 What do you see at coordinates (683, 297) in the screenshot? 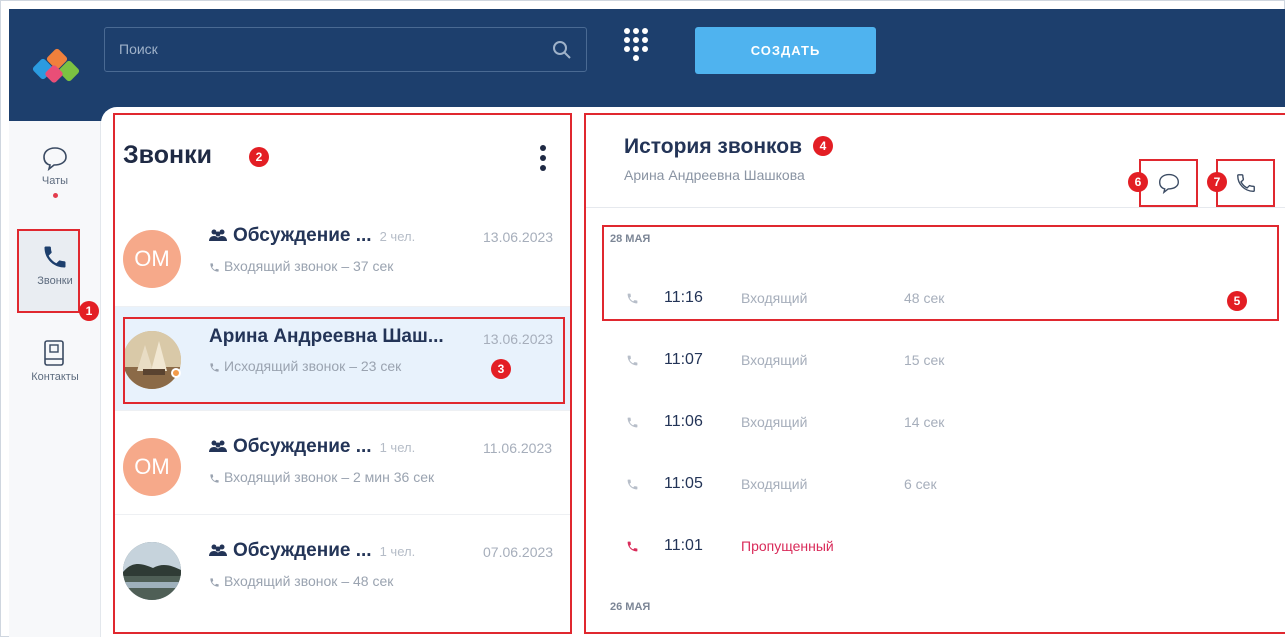
I see `history-time: 11:16` at bounding box center [683, 297].